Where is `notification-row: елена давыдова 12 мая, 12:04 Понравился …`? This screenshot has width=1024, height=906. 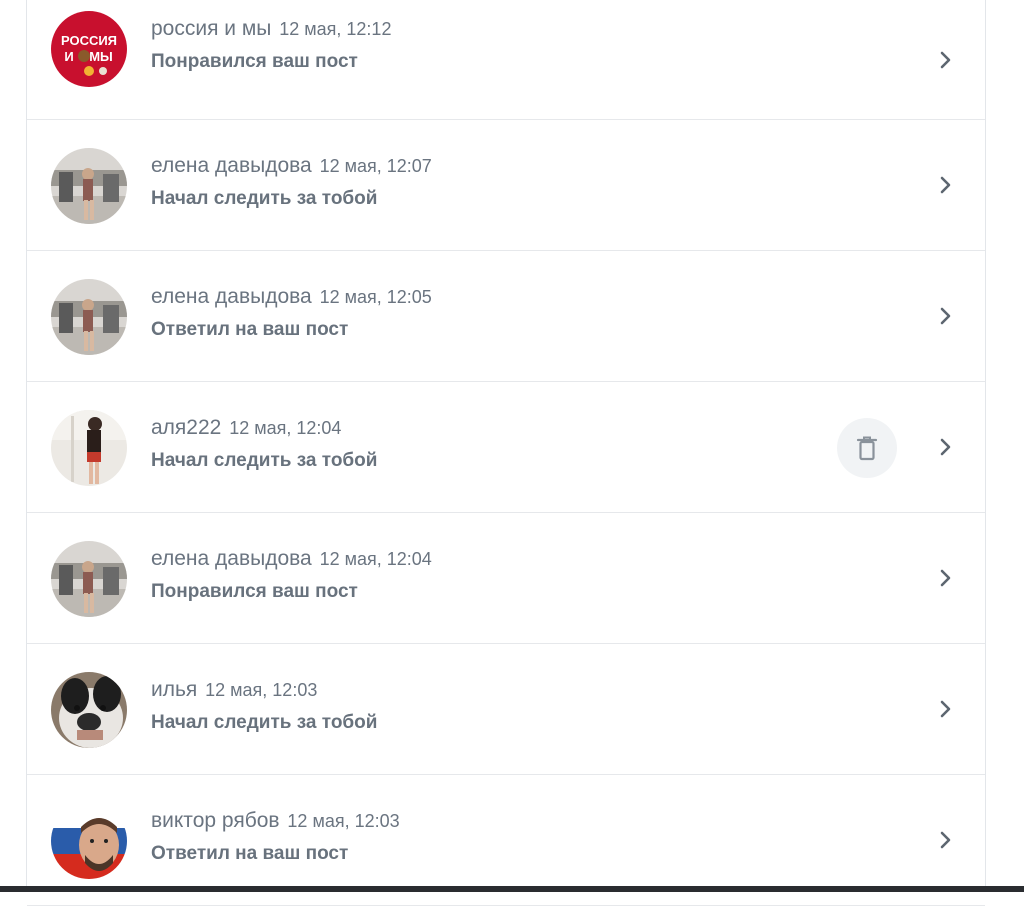
notification-row: елена давыдова 12 мая, 12:04 Понравился … is located at coordinates (506, 578).